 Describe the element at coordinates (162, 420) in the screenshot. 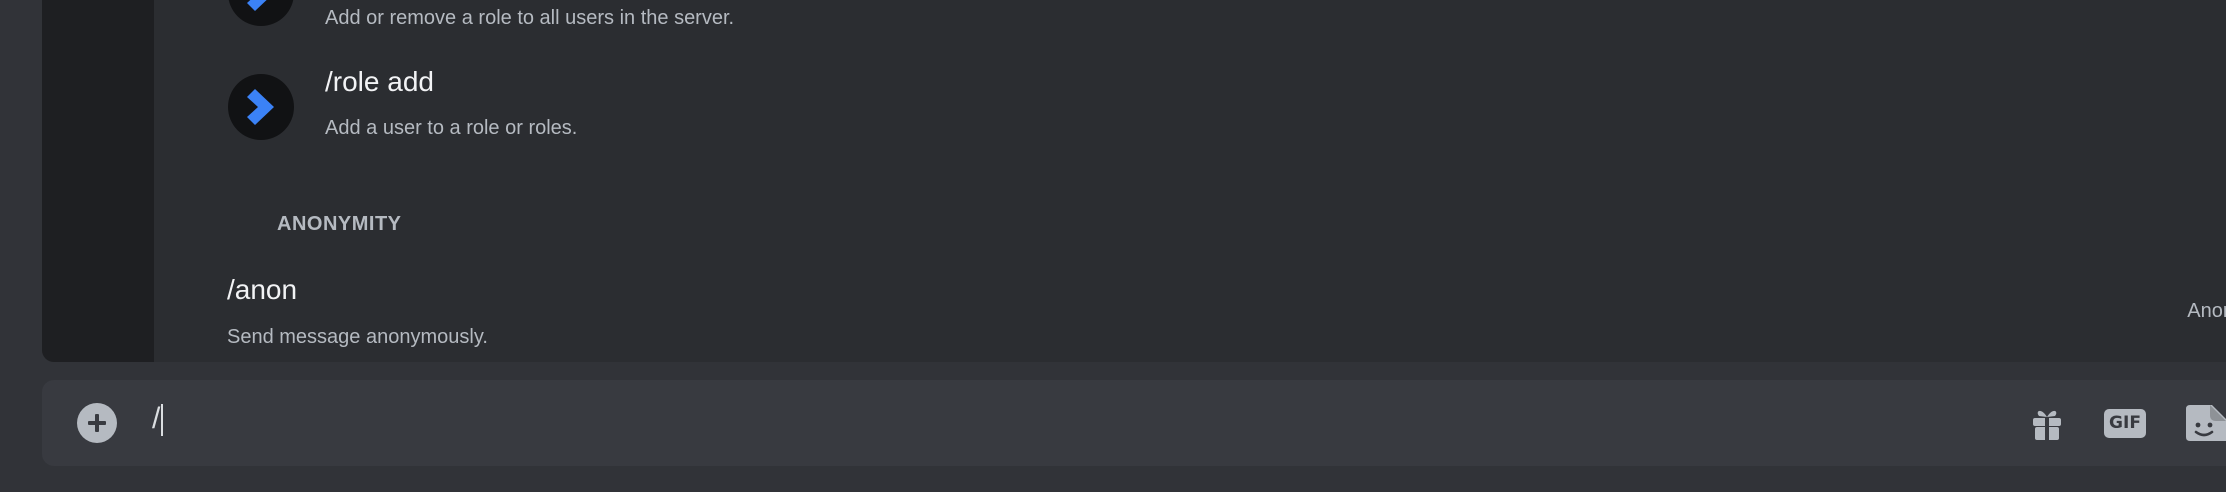

I see `text-caret` at that location.